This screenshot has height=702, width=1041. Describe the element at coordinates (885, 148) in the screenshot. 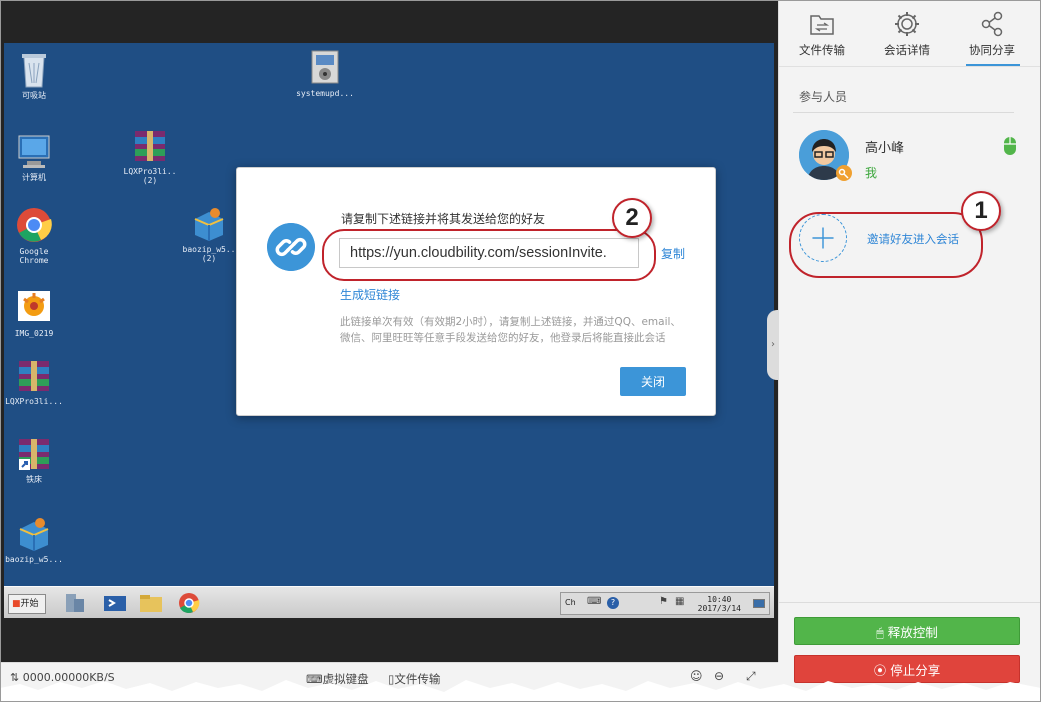

I see `participant-name: 高小峰` at that location.